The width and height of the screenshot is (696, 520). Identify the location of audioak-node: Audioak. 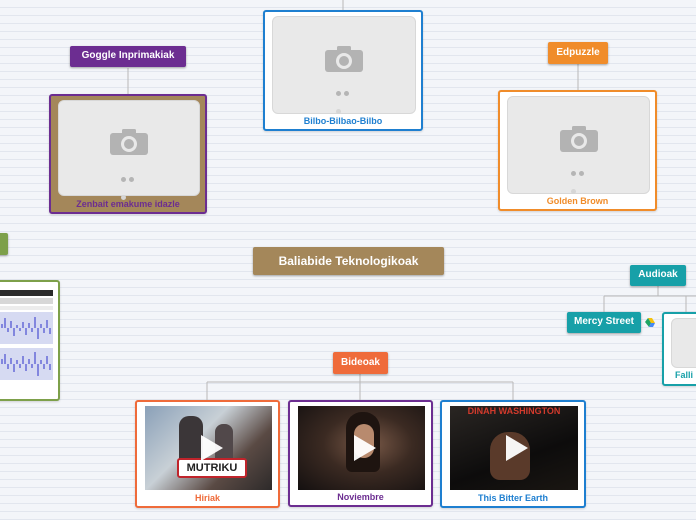
(658, 275).